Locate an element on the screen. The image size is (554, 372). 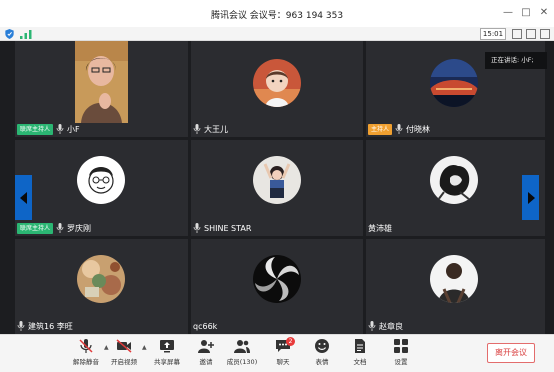
tile-name-row: SHINE STAR is located at coordinates (222, 228).